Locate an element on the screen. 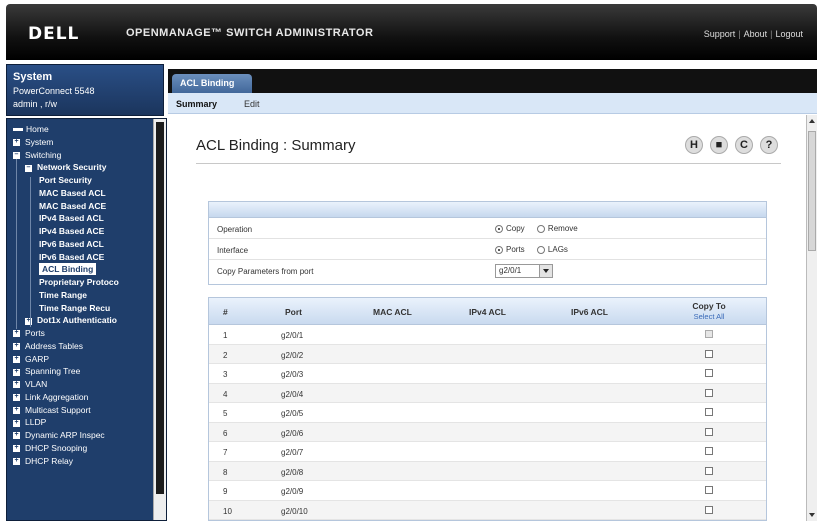 This screenshot has height=521, width=822. row-number: 2 is located at coordinates (225, 355).